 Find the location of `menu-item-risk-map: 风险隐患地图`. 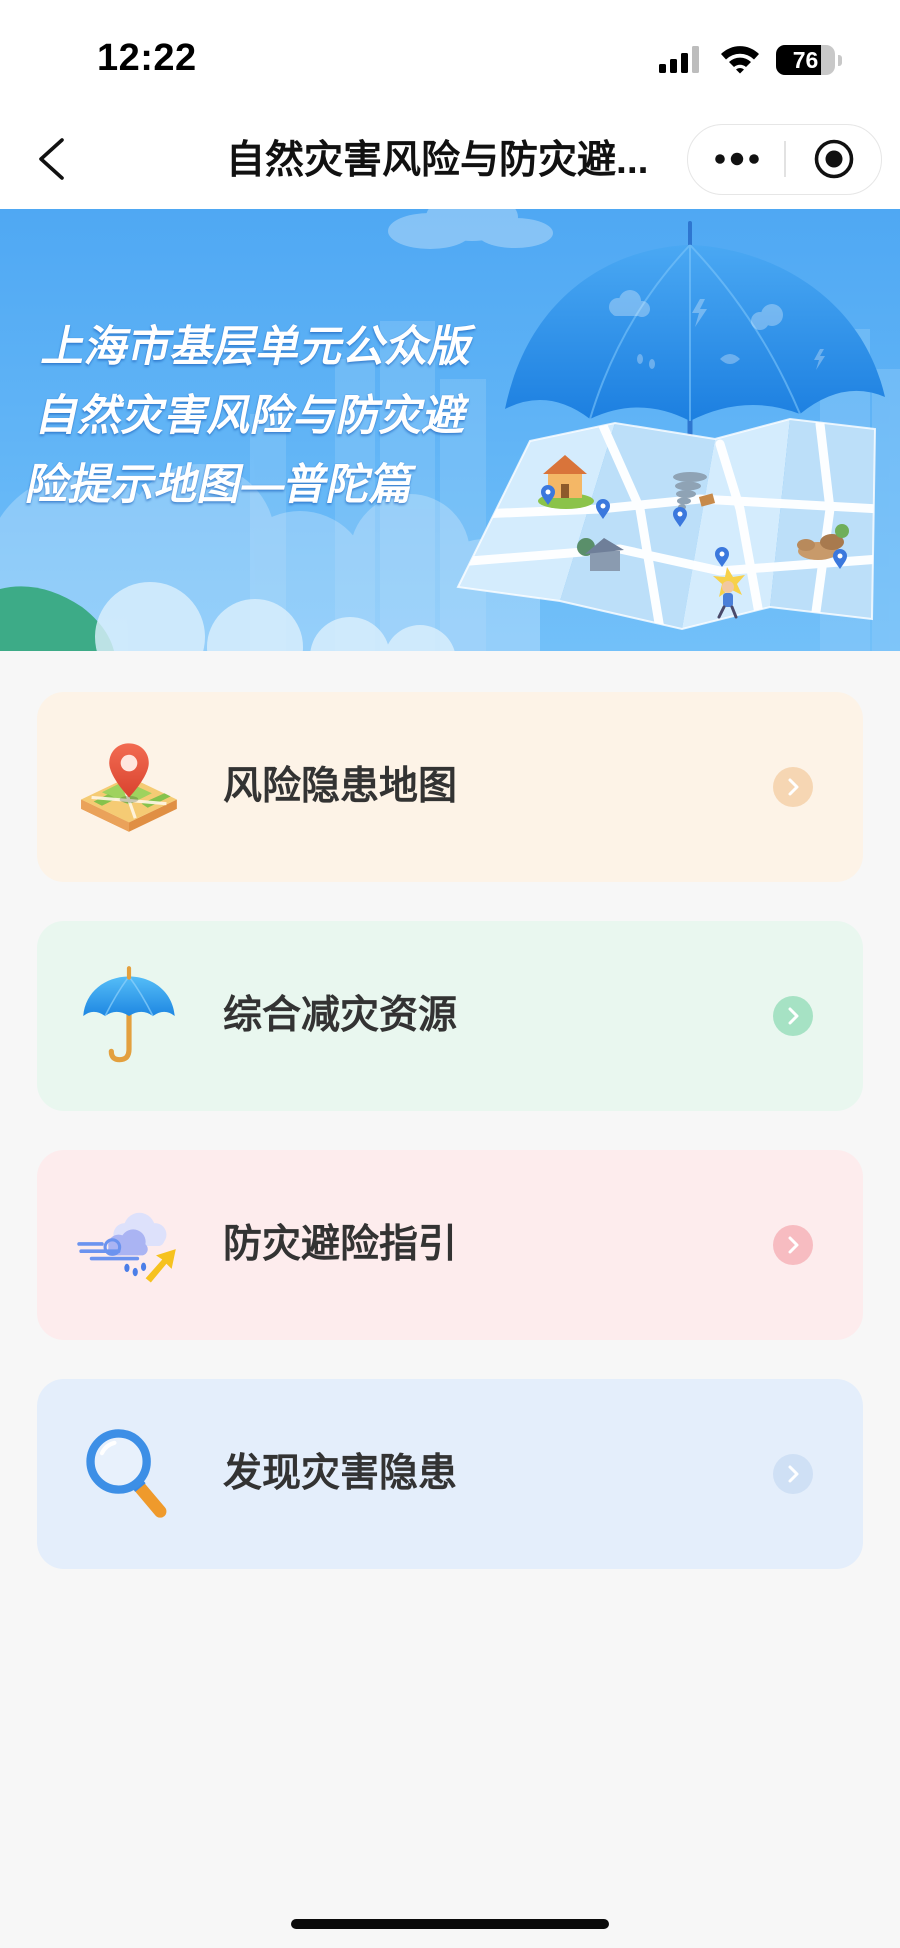

menu-item-risk-map: 风险隐患地图 is located at coordinates (450, 787).